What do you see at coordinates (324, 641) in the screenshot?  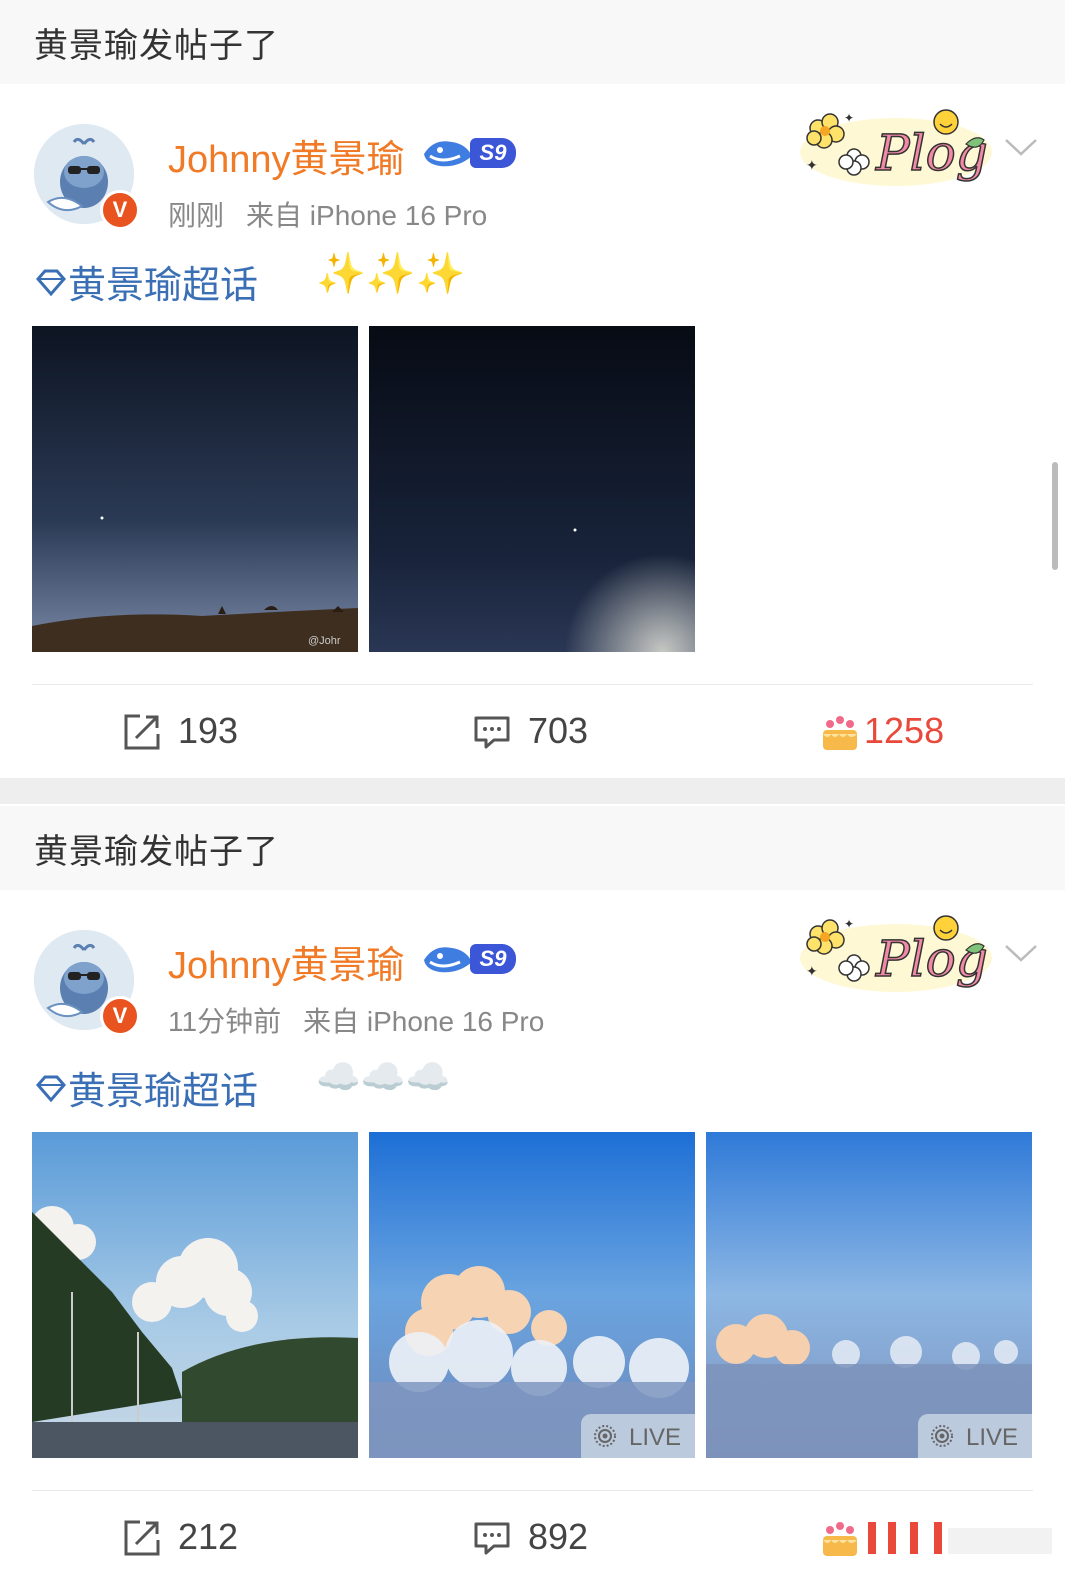 I see `photo-watermark: @Johr` at bounding box center [324, 641].